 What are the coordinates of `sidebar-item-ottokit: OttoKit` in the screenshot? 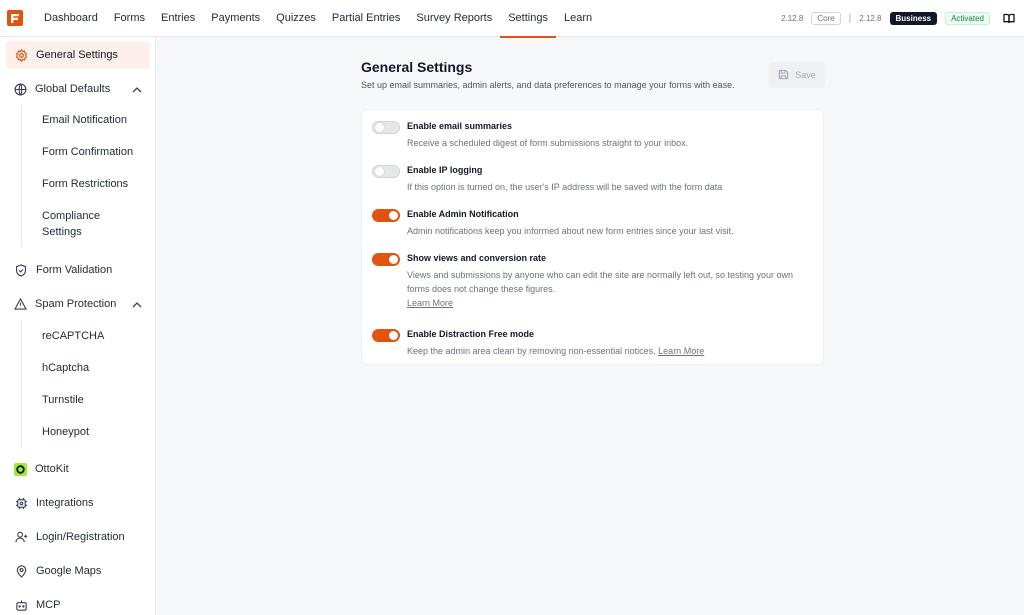 It's located at (78, 469).